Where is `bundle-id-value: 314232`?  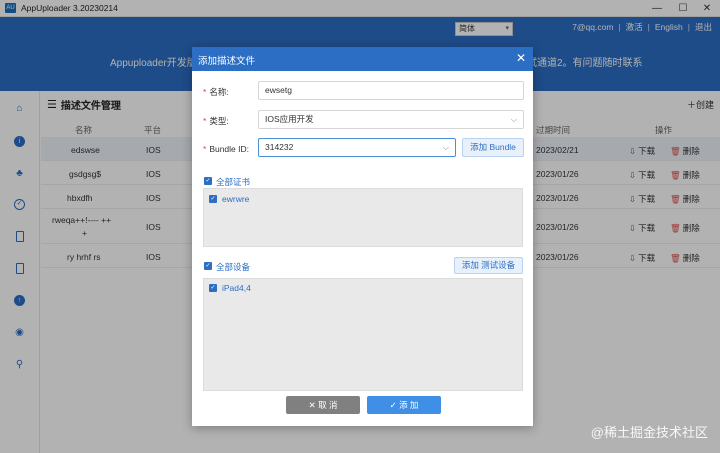
bundle-id-value: 314232 is located at coordinates (279, 147).